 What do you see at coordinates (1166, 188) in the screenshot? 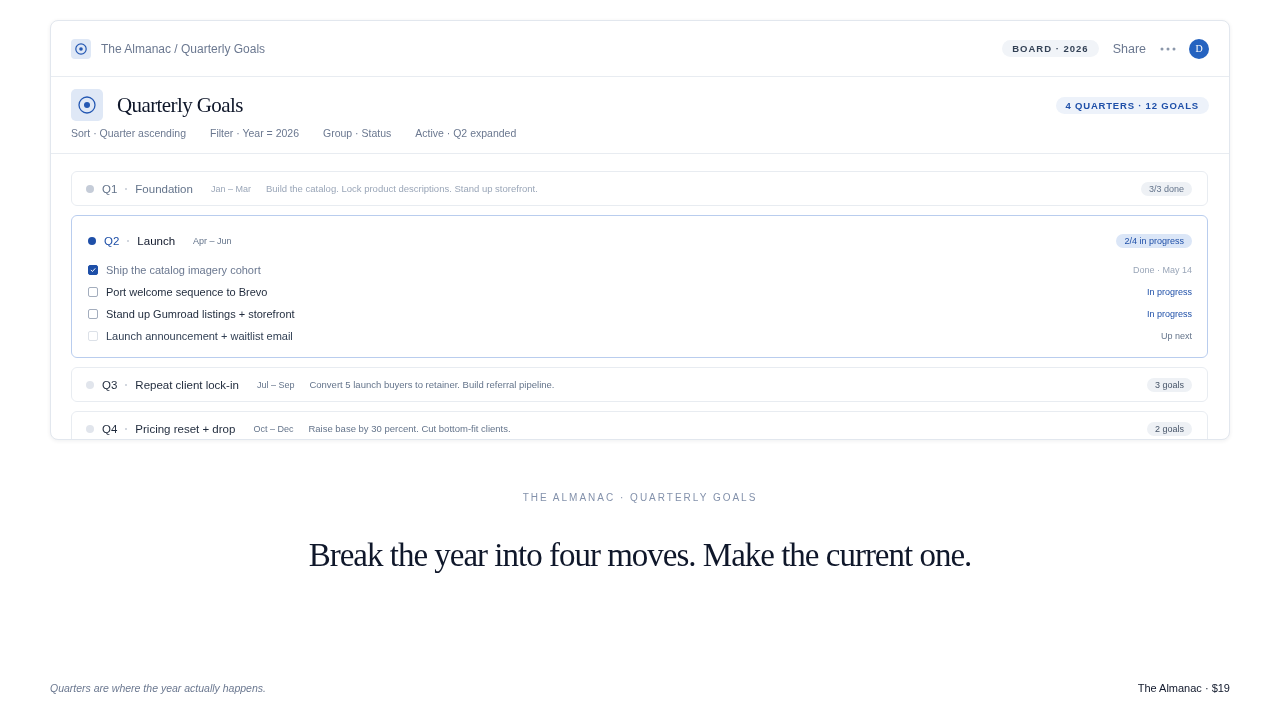
I see `progress-badge: 3/3 done` at bounding box center [1166, 188].